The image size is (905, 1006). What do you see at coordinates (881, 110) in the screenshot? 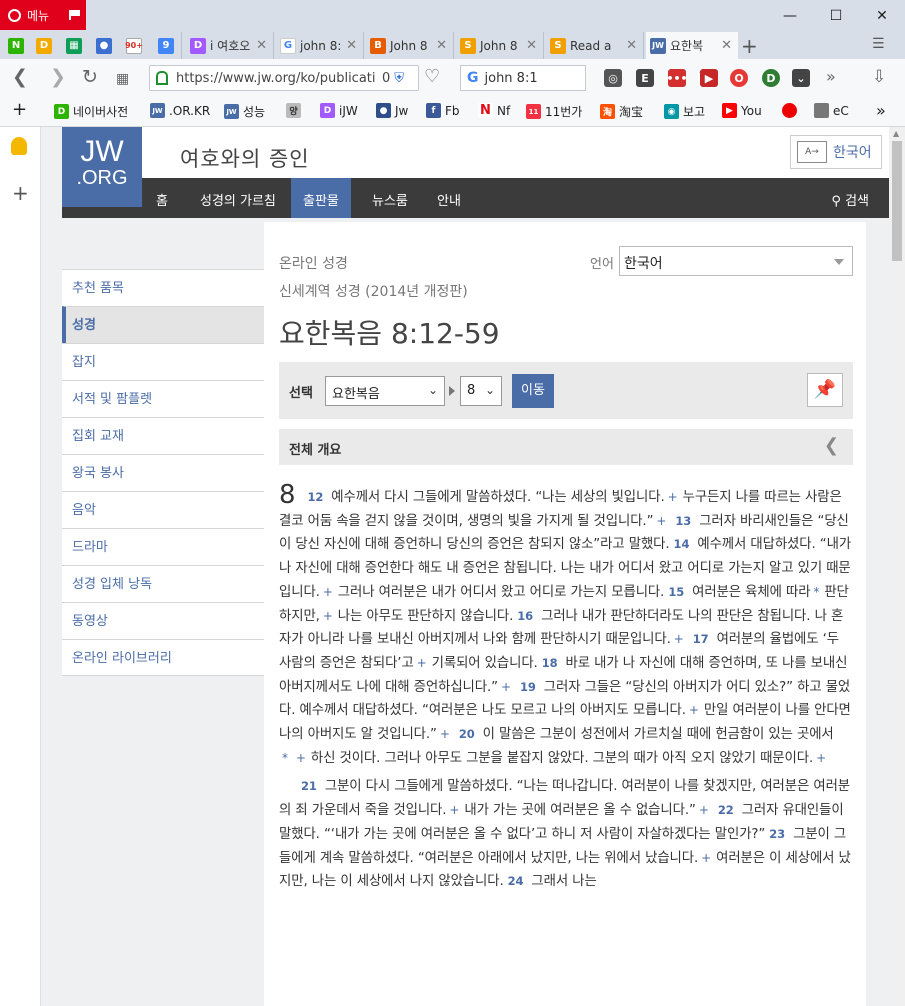
I see `more-bookmarks-icon: »` at bounding box center [881, 110].